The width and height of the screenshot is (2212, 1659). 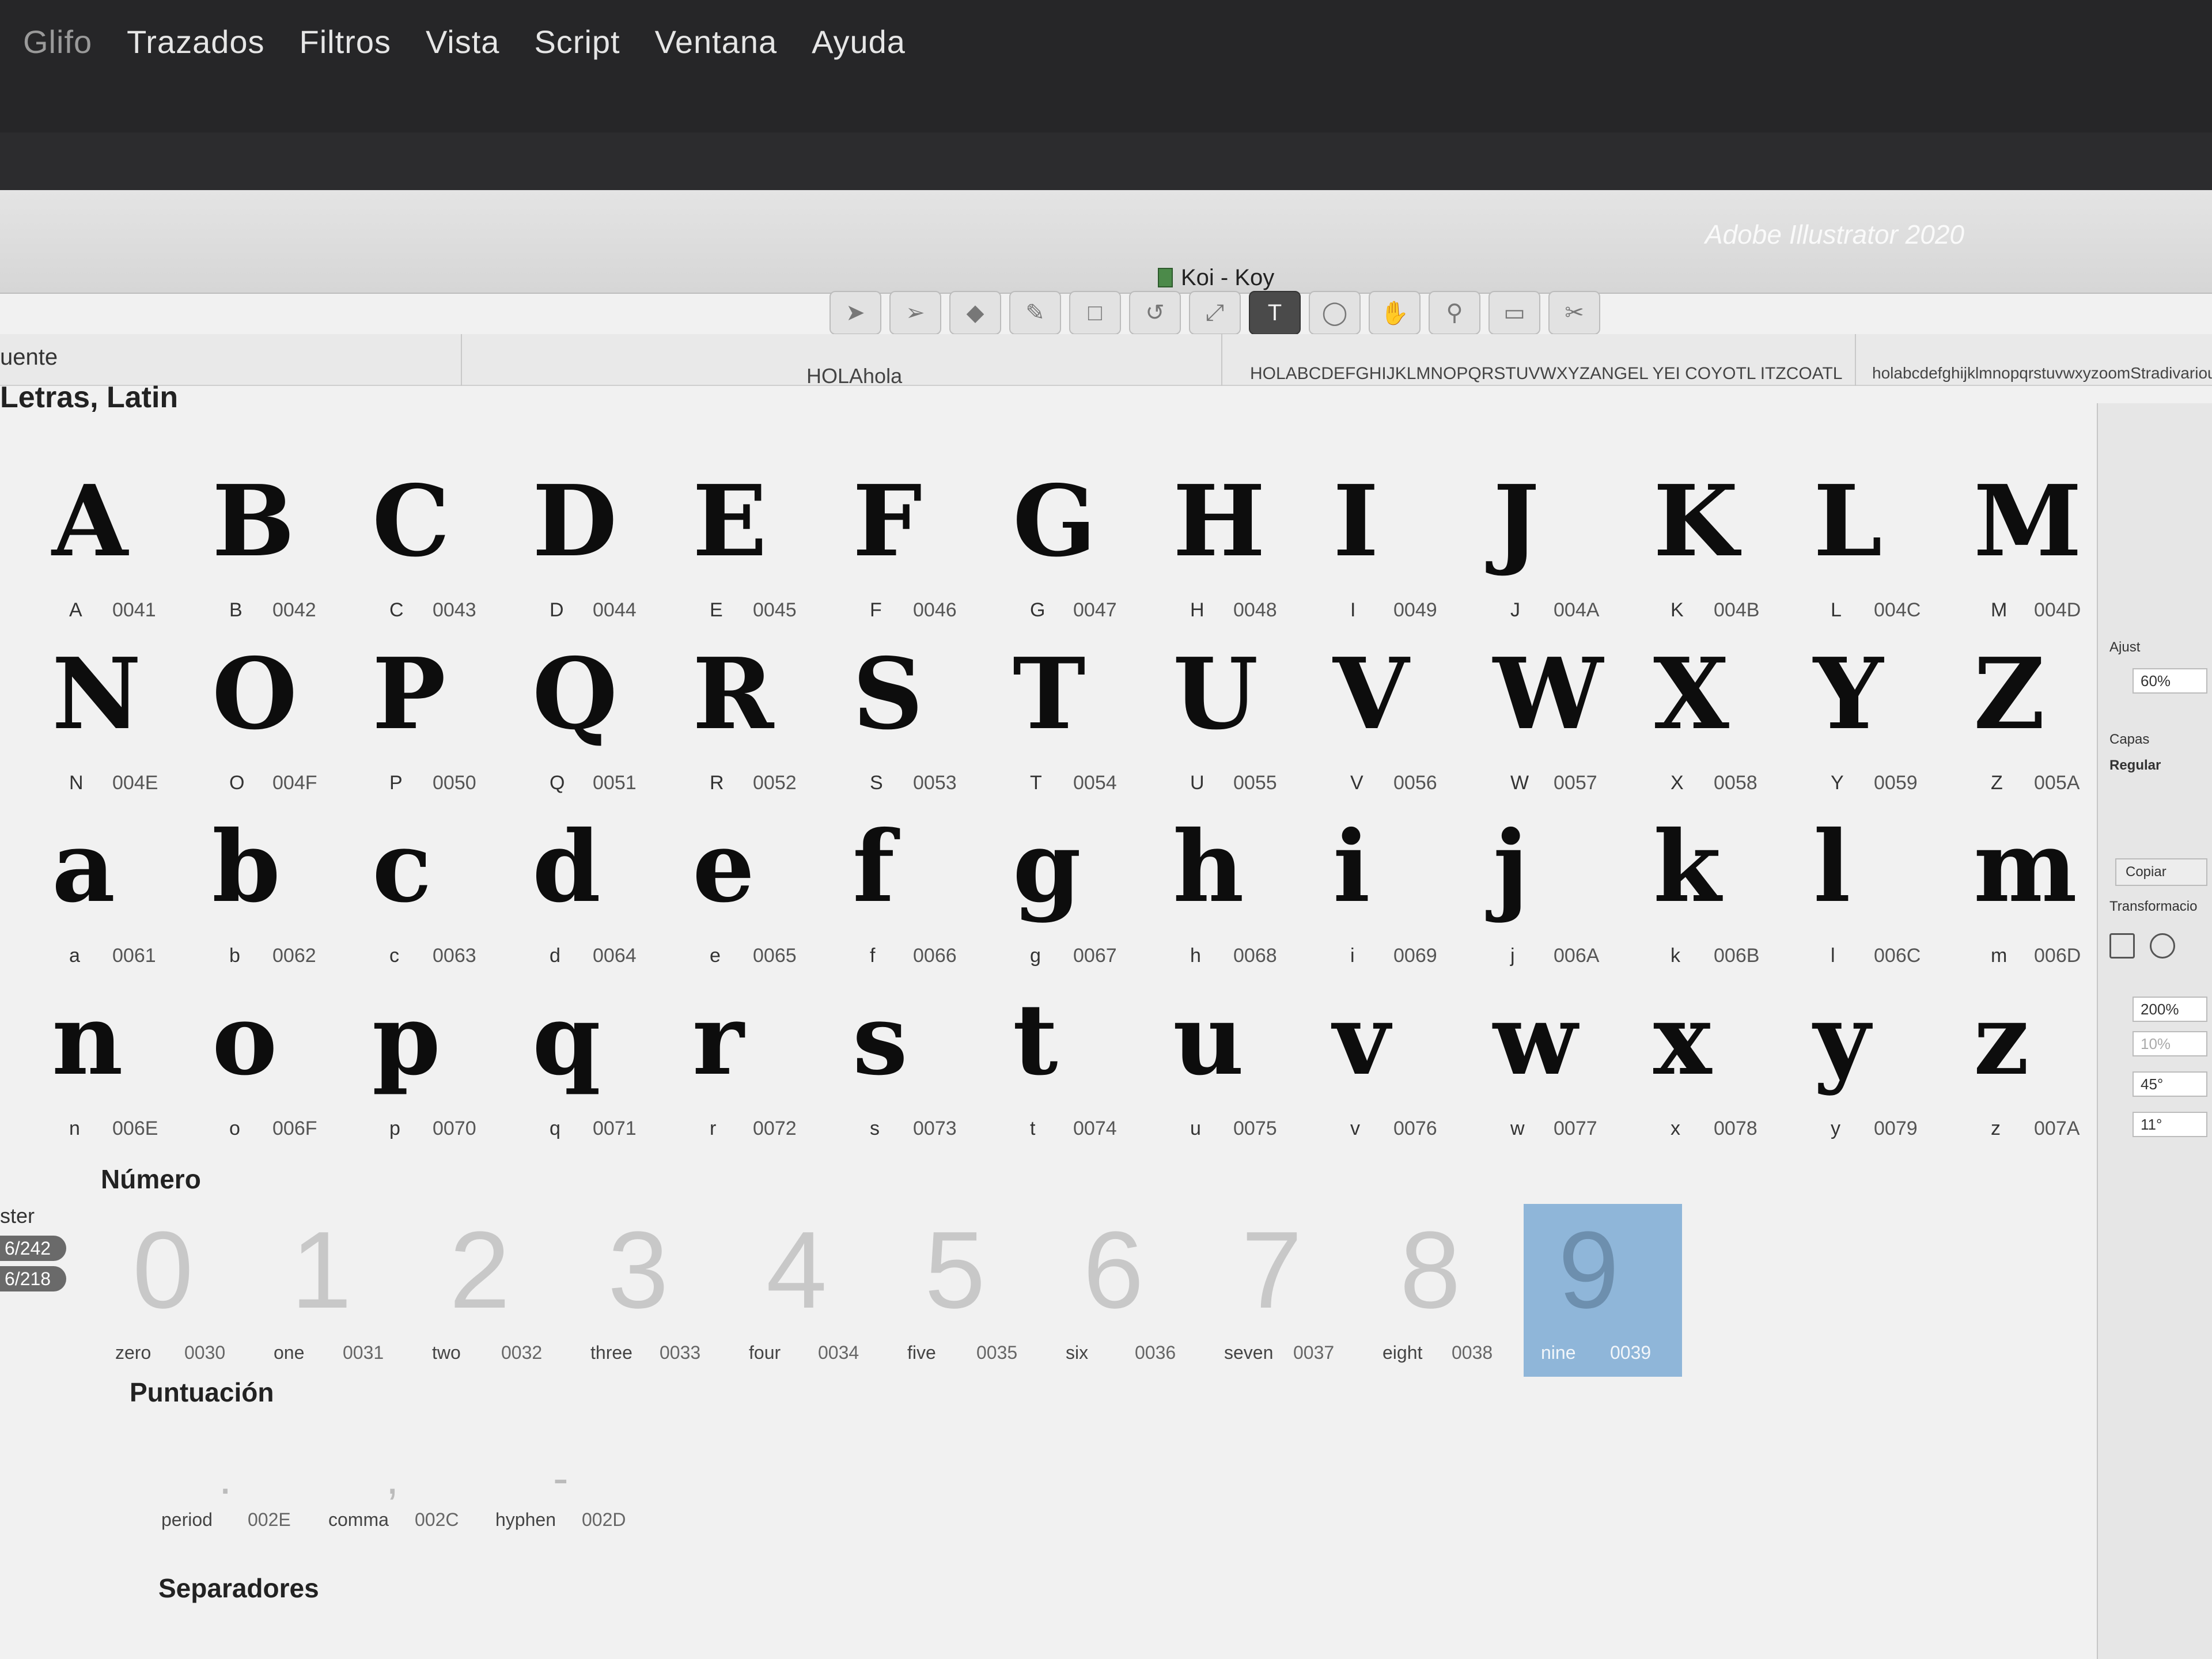 What do you see at coordinates (1286, 1290) in the screenshot?
I see `glyph-cell: 7 seven 0037` at bounding box center [1286, 1290].